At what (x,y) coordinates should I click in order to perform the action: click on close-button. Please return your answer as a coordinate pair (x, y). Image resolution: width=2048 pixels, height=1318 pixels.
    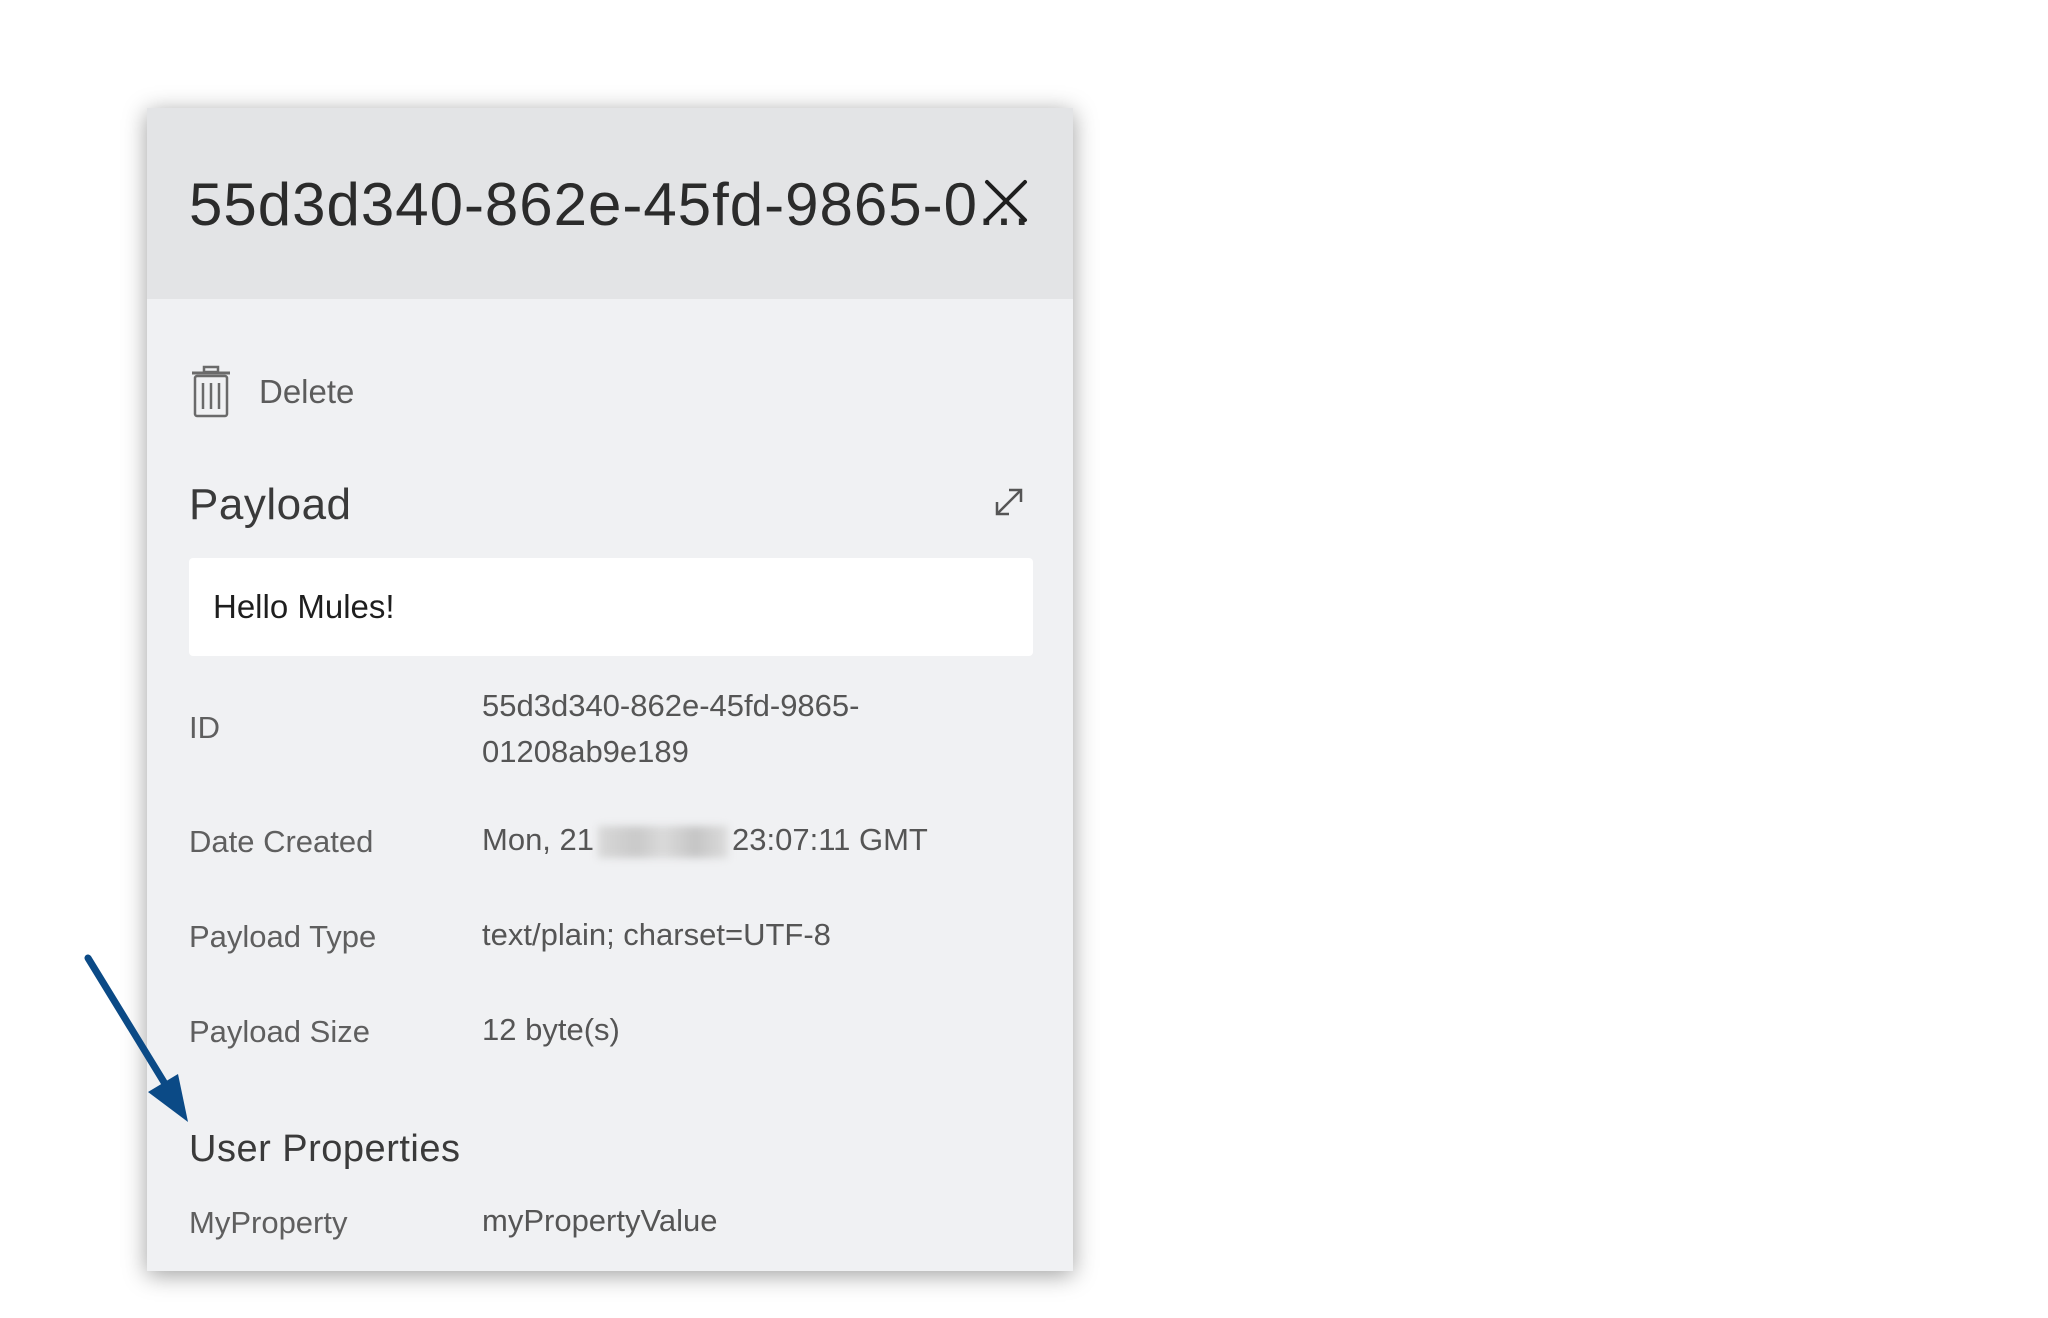
    Looking at the image, I should click on (1009, 204).